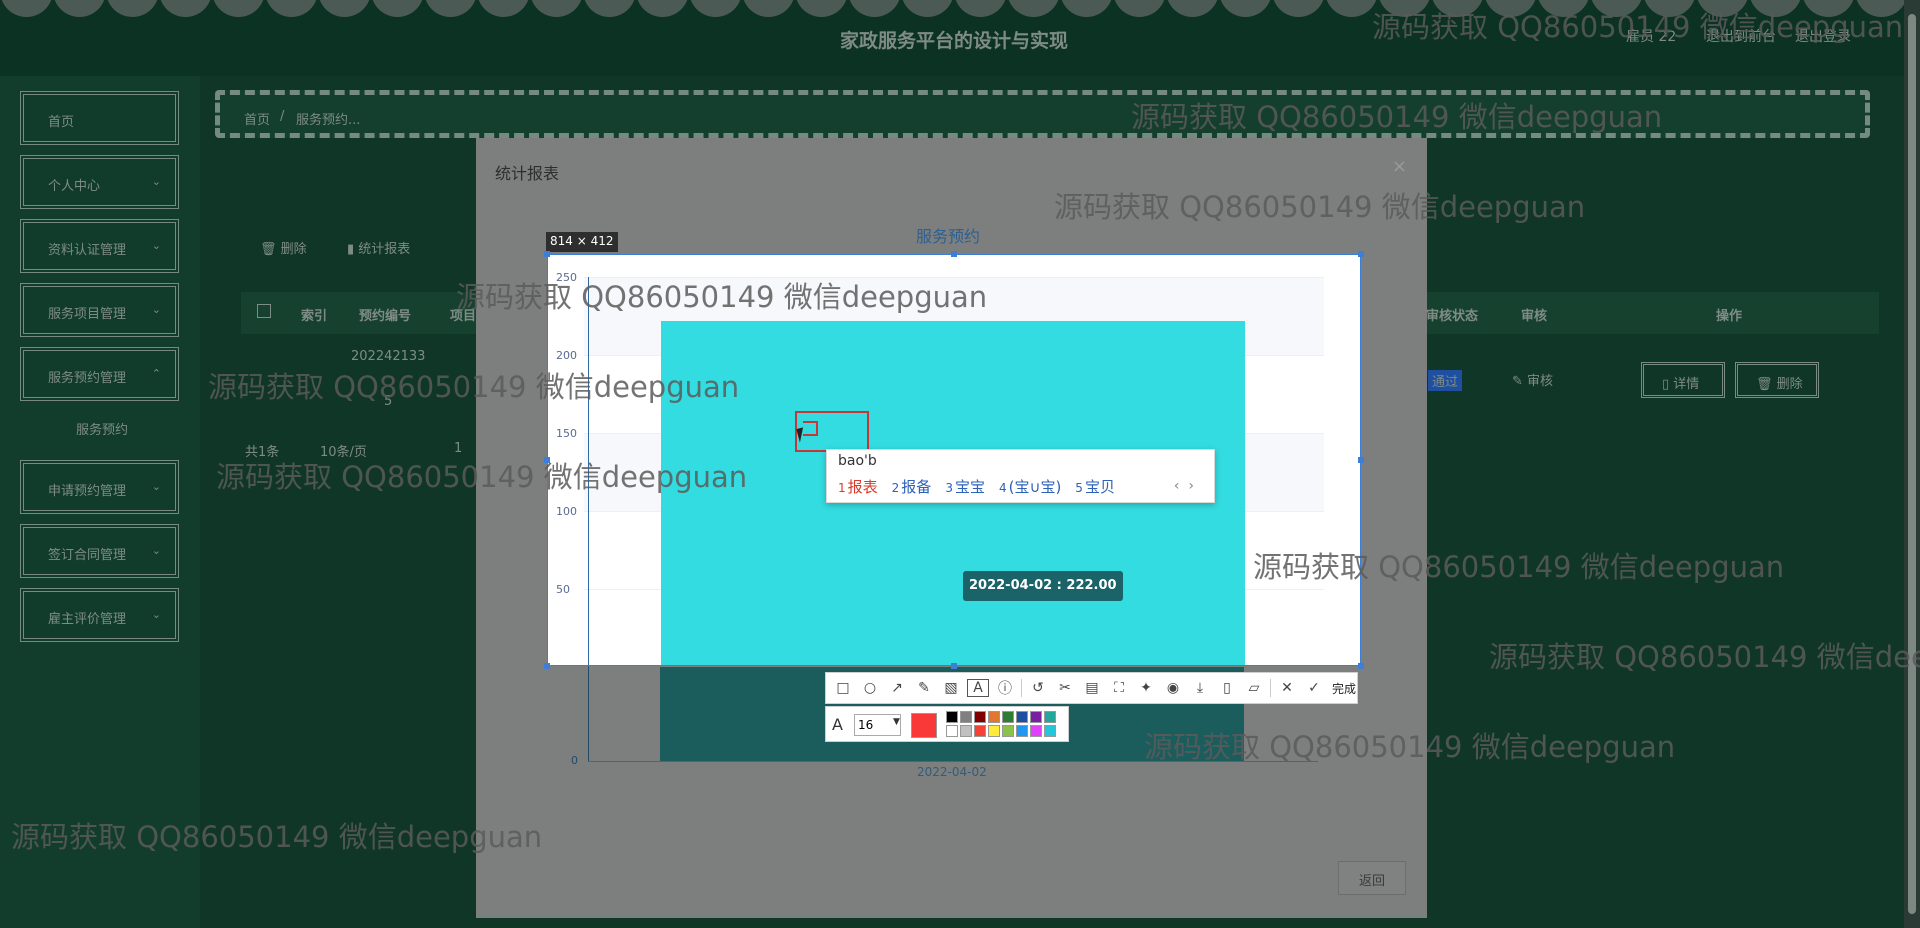 This screenshot has height=928, width=1920. Describe the element at coordinates (1254, 688) in the screenshot. I see `bookmark-icon: ▱` at that location.